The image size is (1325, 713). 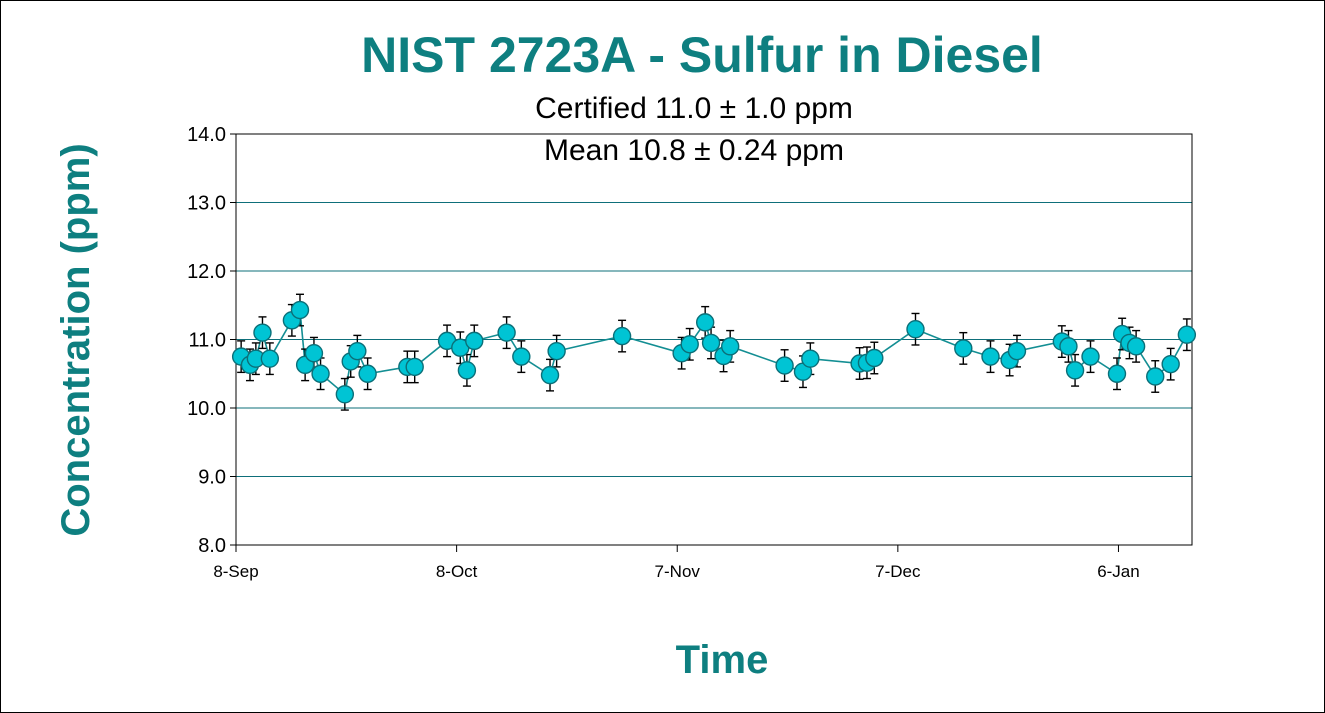 I want to click on x-tick-labels: 8-Sep 8-Oct 7-Nov 7-Dec 6-Jan, so click(x=676, y=571).